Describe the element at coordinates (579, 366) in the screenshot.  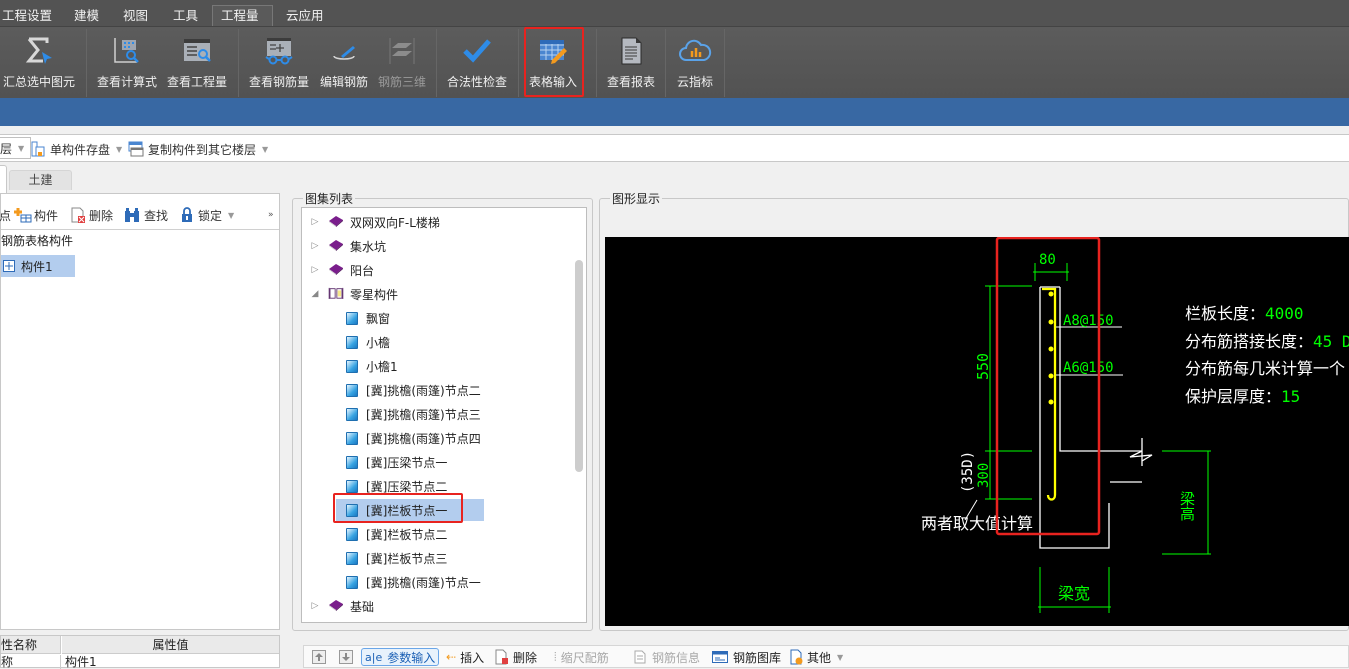
I see `atlas-scrollbar` at that location.